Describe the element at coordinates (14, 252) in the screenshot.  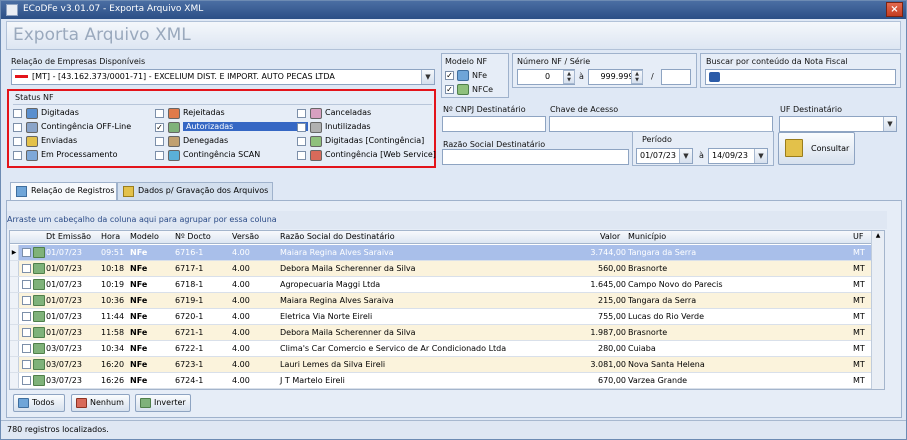
I see `row-indicator: ▶` at that location.